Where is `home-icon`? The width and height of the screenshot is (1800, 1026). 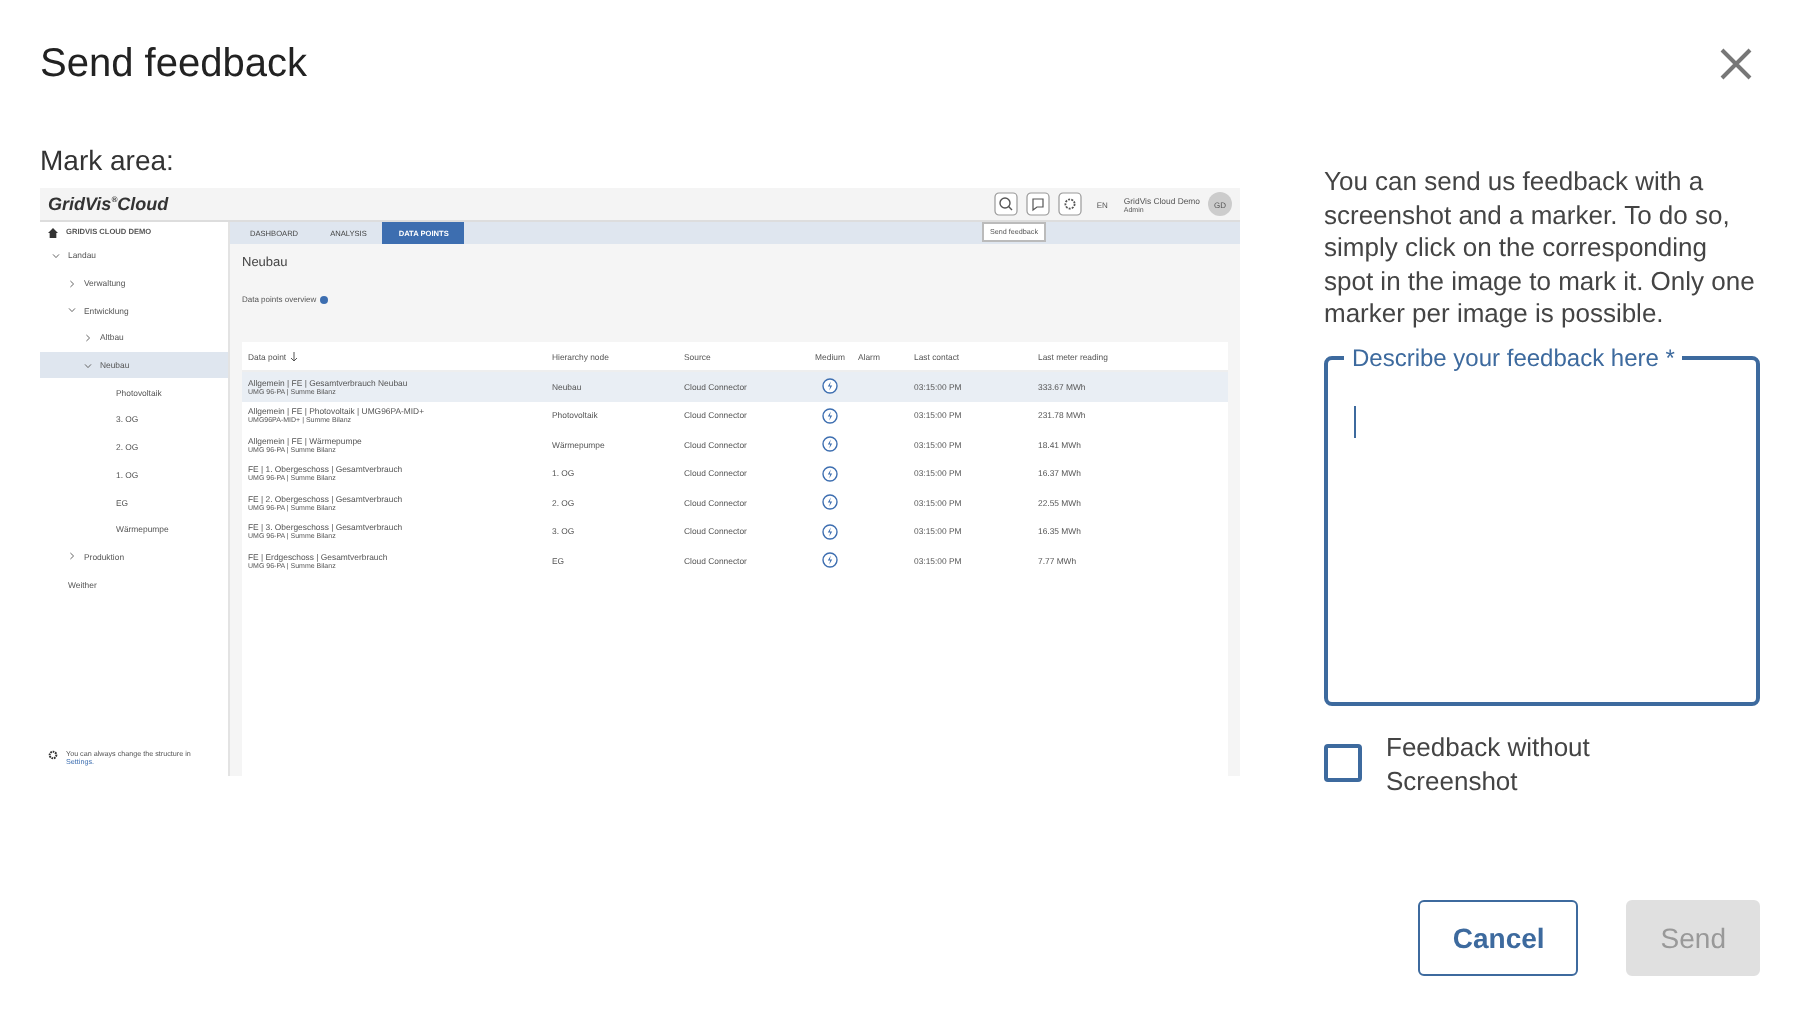
home-icon is located at coordinates (53, 232).